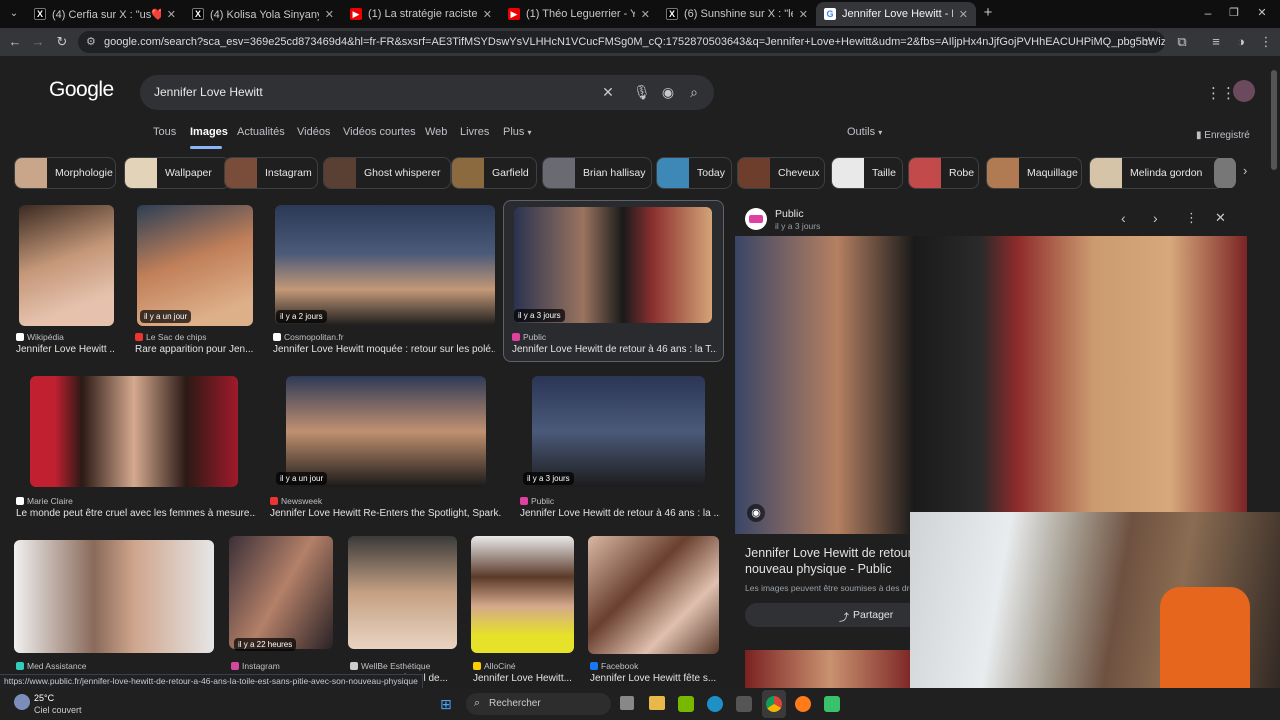 The image size is (1280, 720). I want to click on result-source: AlloCiné, so click(494, 666).